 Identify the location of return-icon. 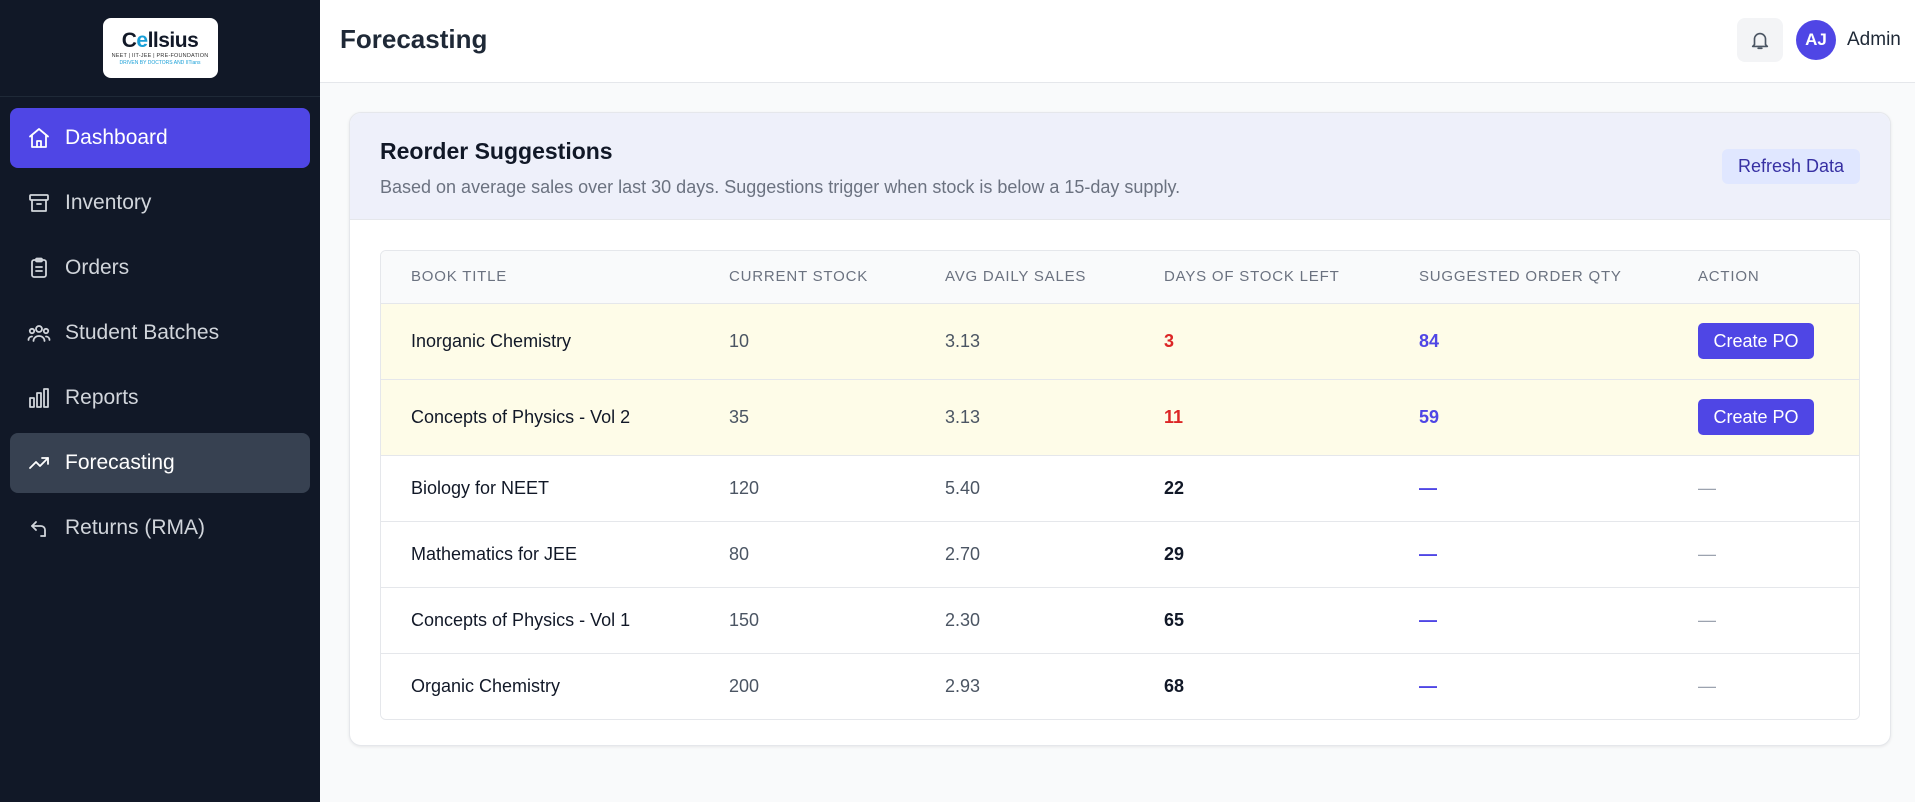
(38, 529).